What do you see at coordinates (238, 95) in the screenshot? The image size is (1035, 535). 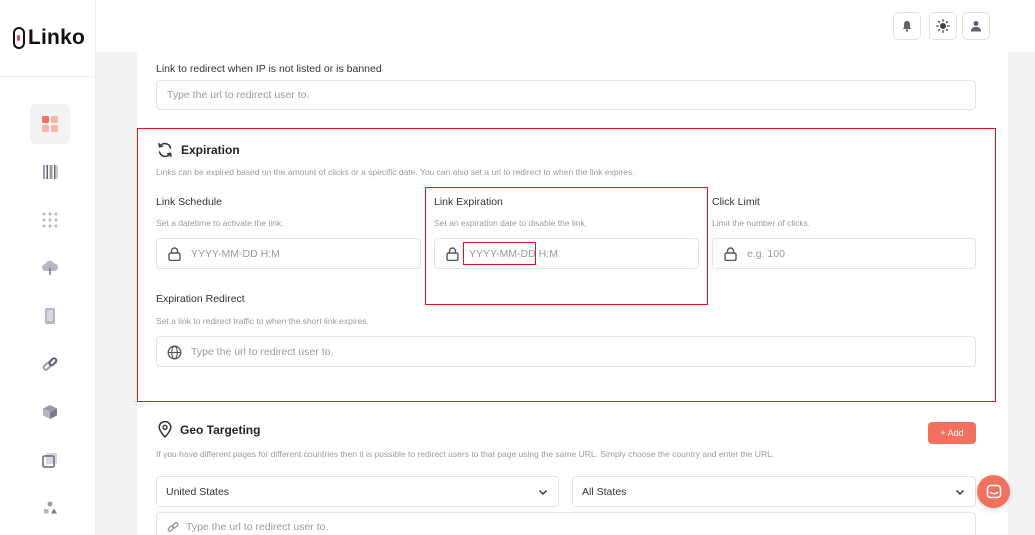 I see `ip-redirect-placeholder: Type the url to redirect user to.` at bounding box center [238, 95].